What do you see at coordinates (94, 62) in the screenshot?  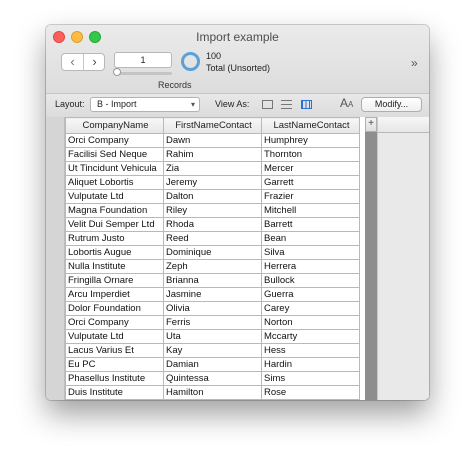 I see `next-record-icon: ›` at bounding box center [94, 62].